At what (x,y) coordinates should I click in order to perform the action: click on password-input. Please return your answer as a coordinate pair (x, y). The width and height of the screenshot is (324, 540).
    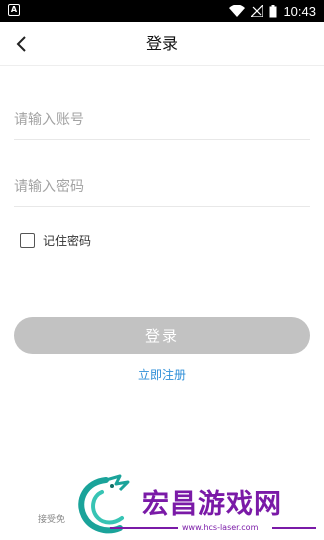
    Looking at the image, I should click on (162, 186).